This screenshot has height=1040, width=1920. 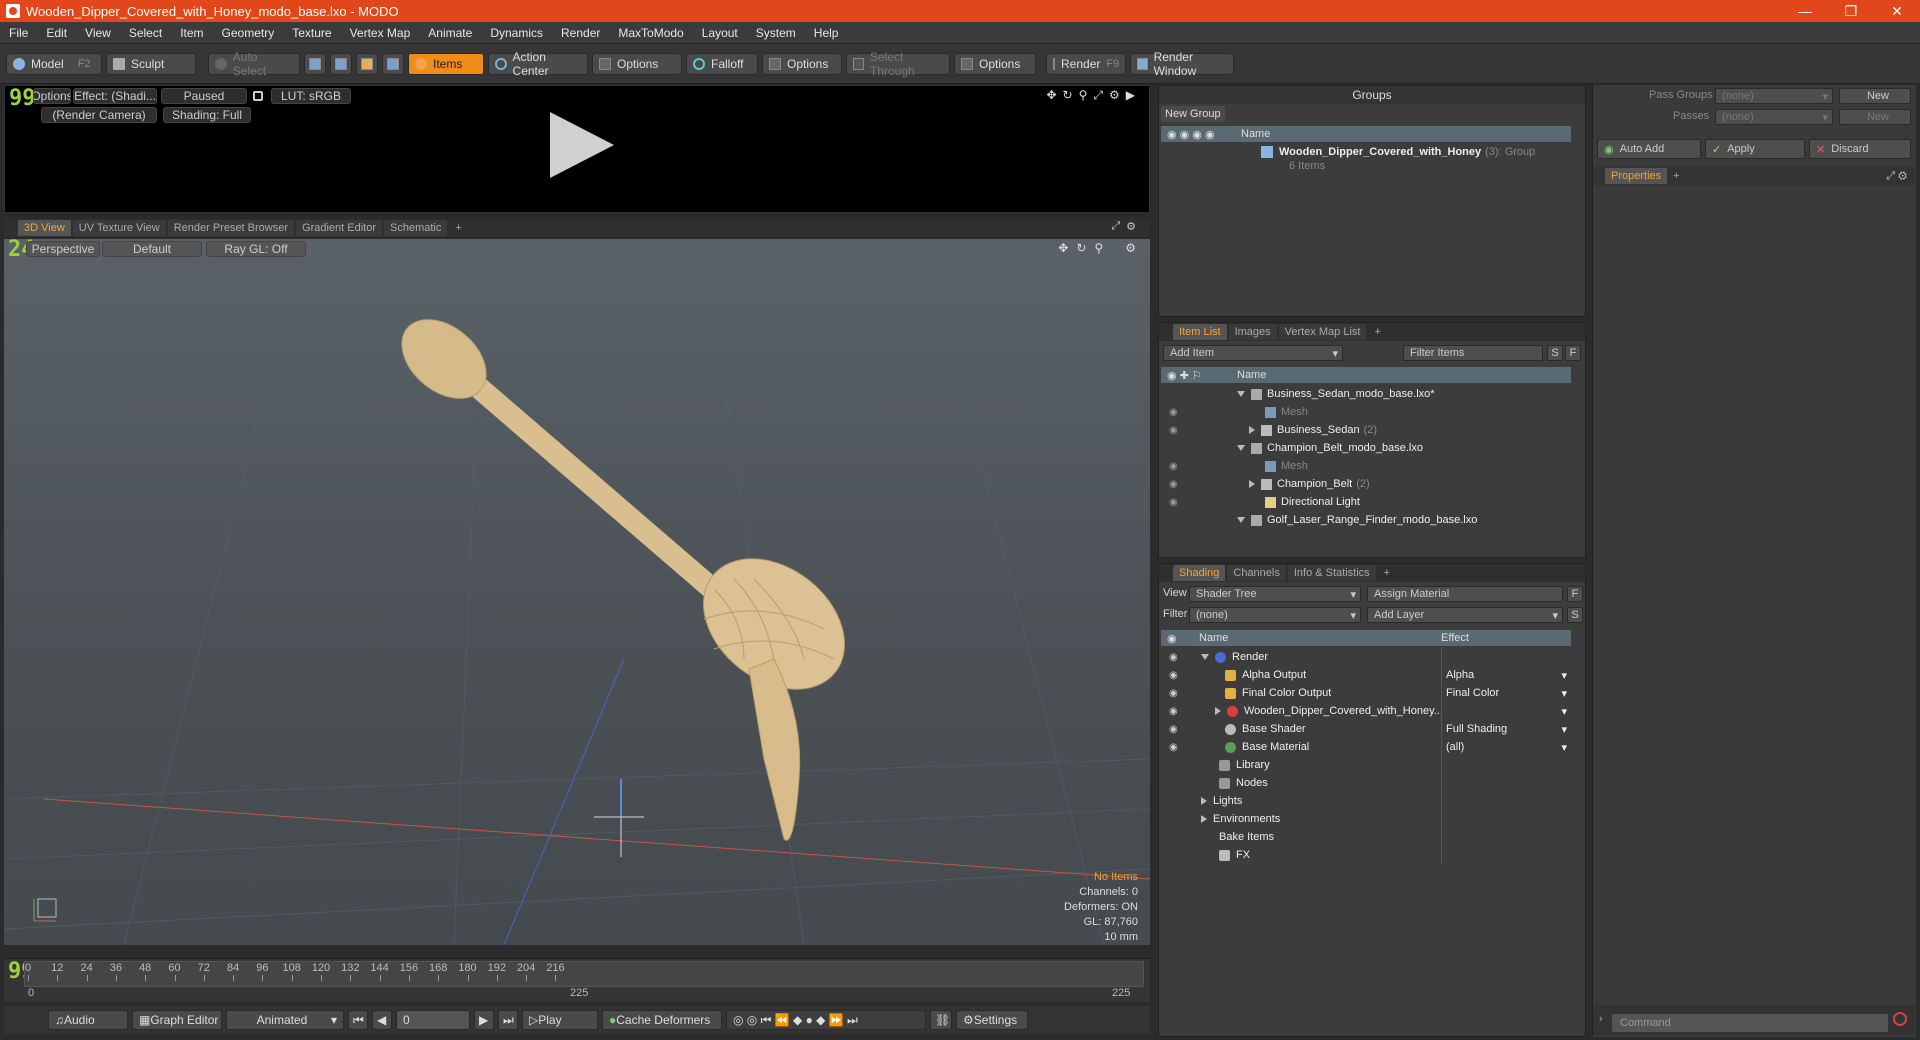 What do you see at coordinates (1366, 657) in the screenshot?
I see `shader-tree-row: ◉ Render` at bounding box center [1366, 657].